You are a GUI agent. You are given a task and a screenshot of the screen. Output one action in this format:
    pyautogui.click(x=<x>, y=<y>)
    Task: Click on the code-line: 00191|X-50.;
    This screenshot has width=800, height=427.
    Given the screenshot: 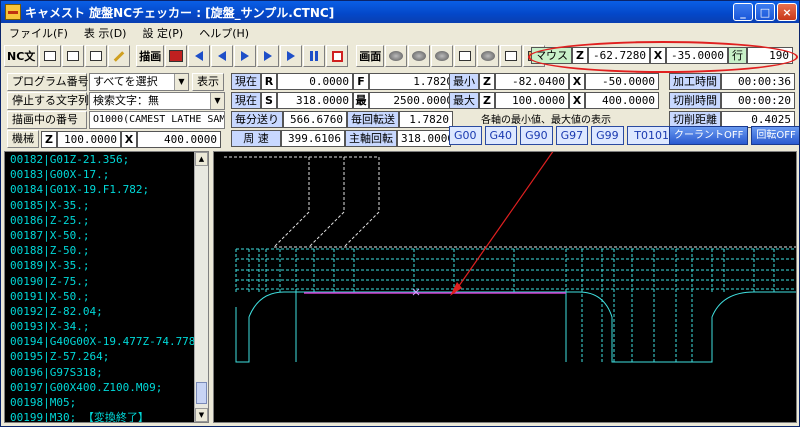 What is the action you would take?
    pyautogui.click(x=106, y=296)
    